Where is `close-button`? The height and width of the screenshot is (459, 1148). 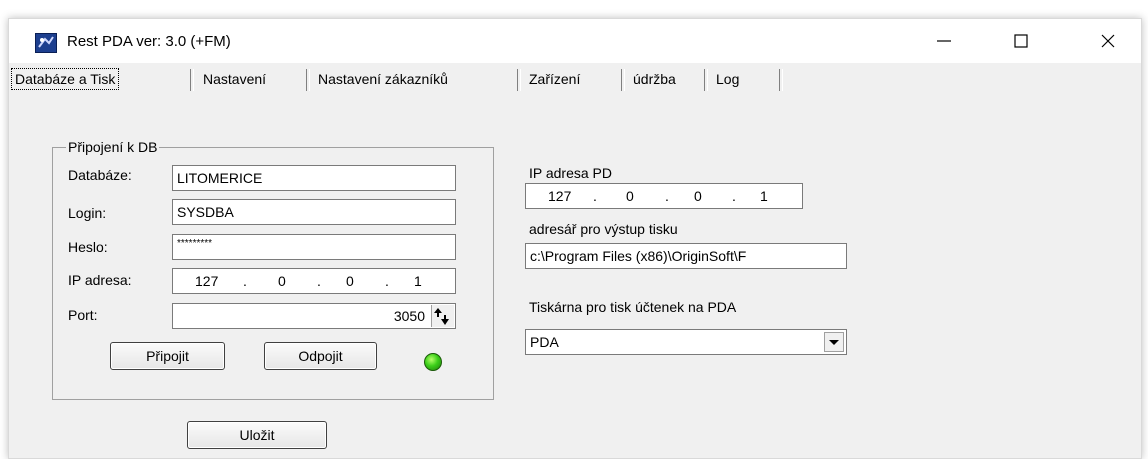 close-button is located at coordinates (1108, 41).